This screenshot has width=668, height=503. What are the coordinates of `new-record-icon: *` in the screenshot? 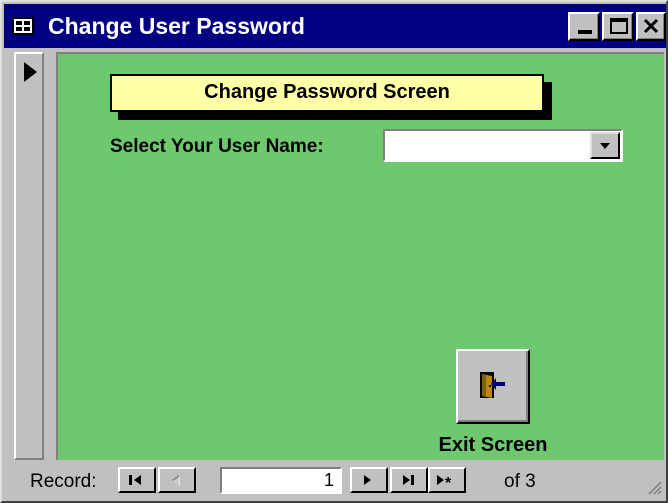 It's located at (444, 481).